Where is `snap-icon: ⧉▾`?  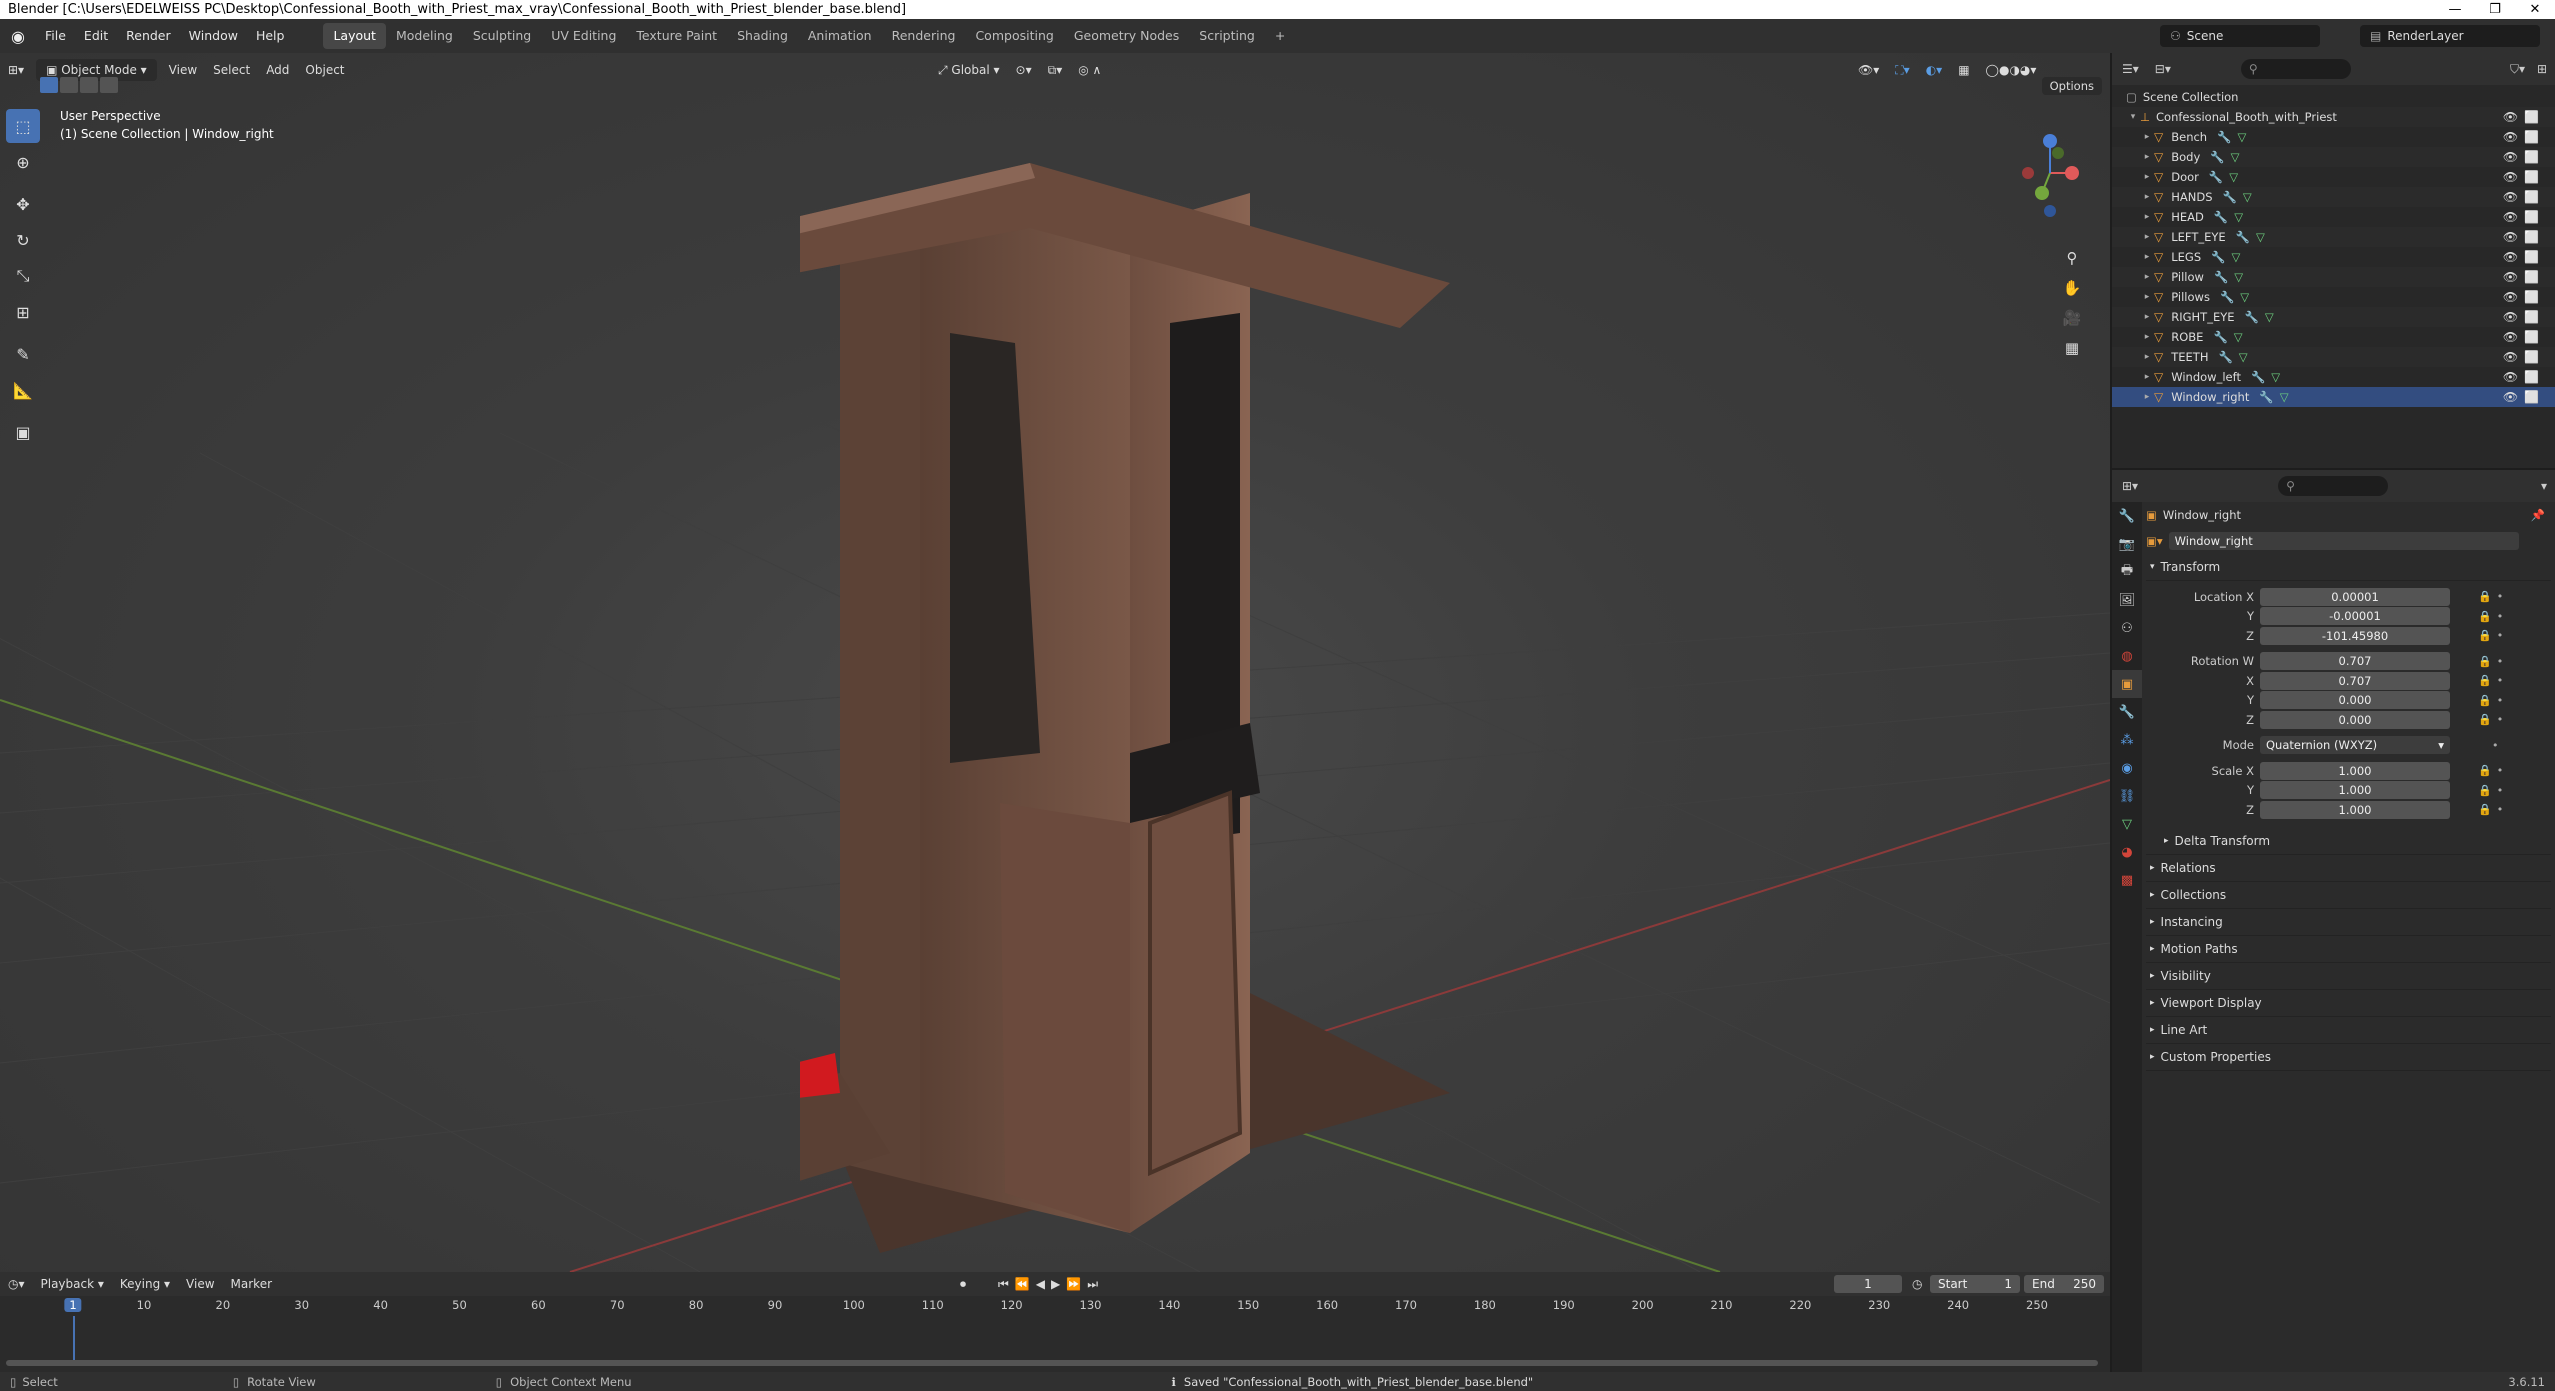
snap-icon: ⧉▾ is located at coordinates (1055, 70).